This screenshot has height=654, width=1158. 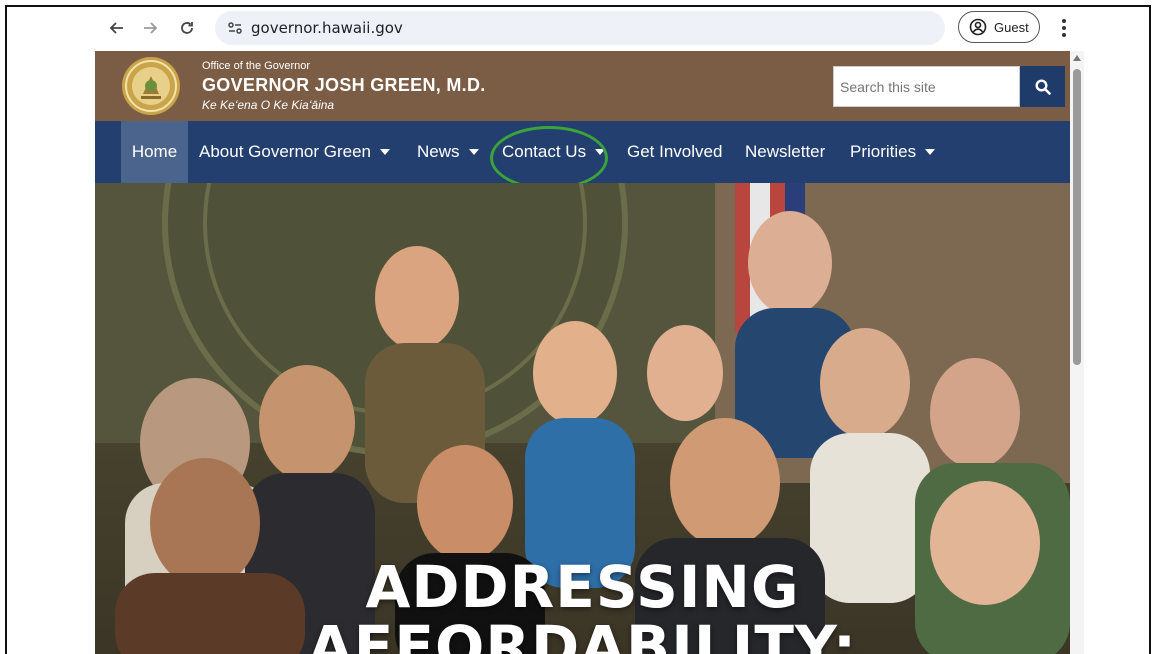 I want to click on profile-button: Guest, so click(x=999, y=27).